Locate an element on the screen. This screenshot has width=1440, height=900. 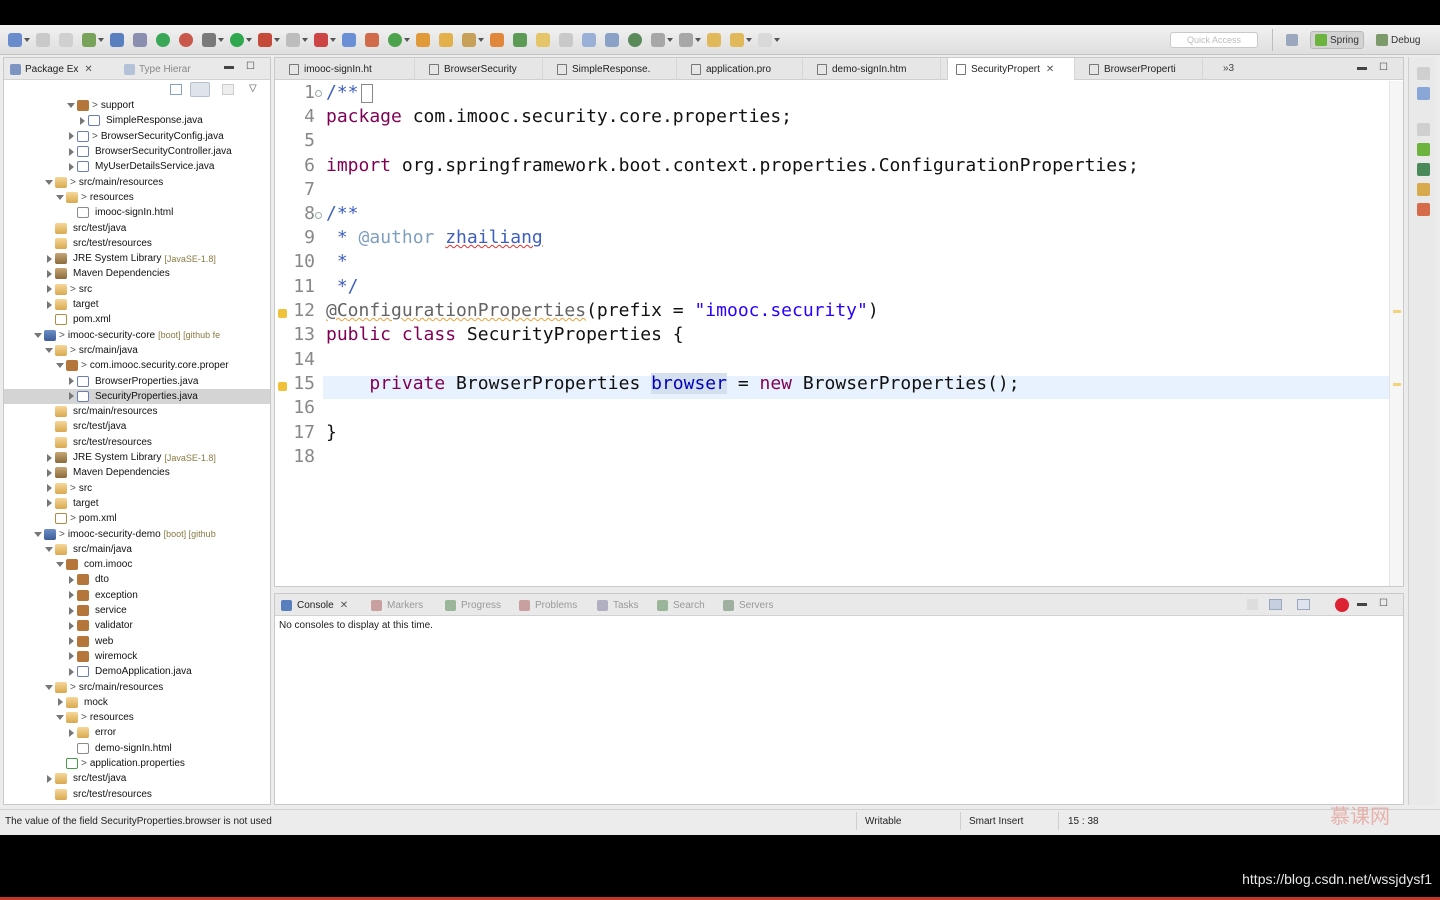
editor-minimize-icon: ▬ is located at coordinates (1362, 67).